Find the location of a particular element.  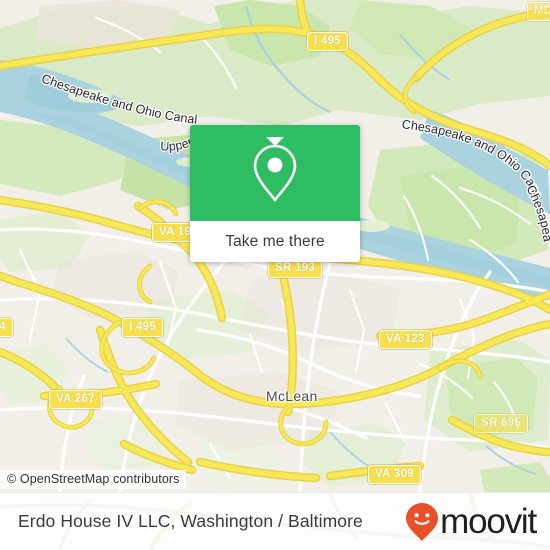

moovit-wordmark: moovit is located at coordinates (488, 521).